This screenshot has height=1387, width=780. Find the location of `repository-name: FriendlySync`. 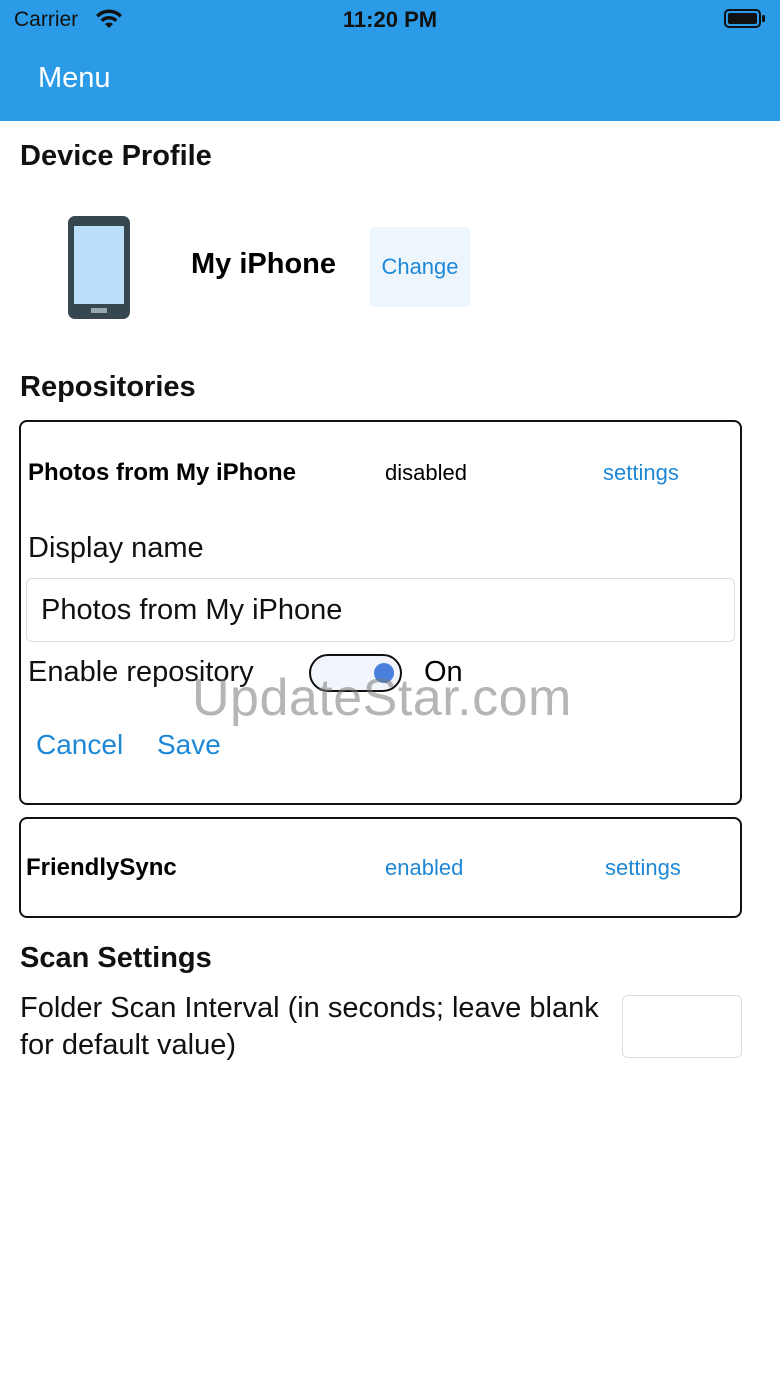

repository-name: FriendlySync is located at coordinates (101, 867).